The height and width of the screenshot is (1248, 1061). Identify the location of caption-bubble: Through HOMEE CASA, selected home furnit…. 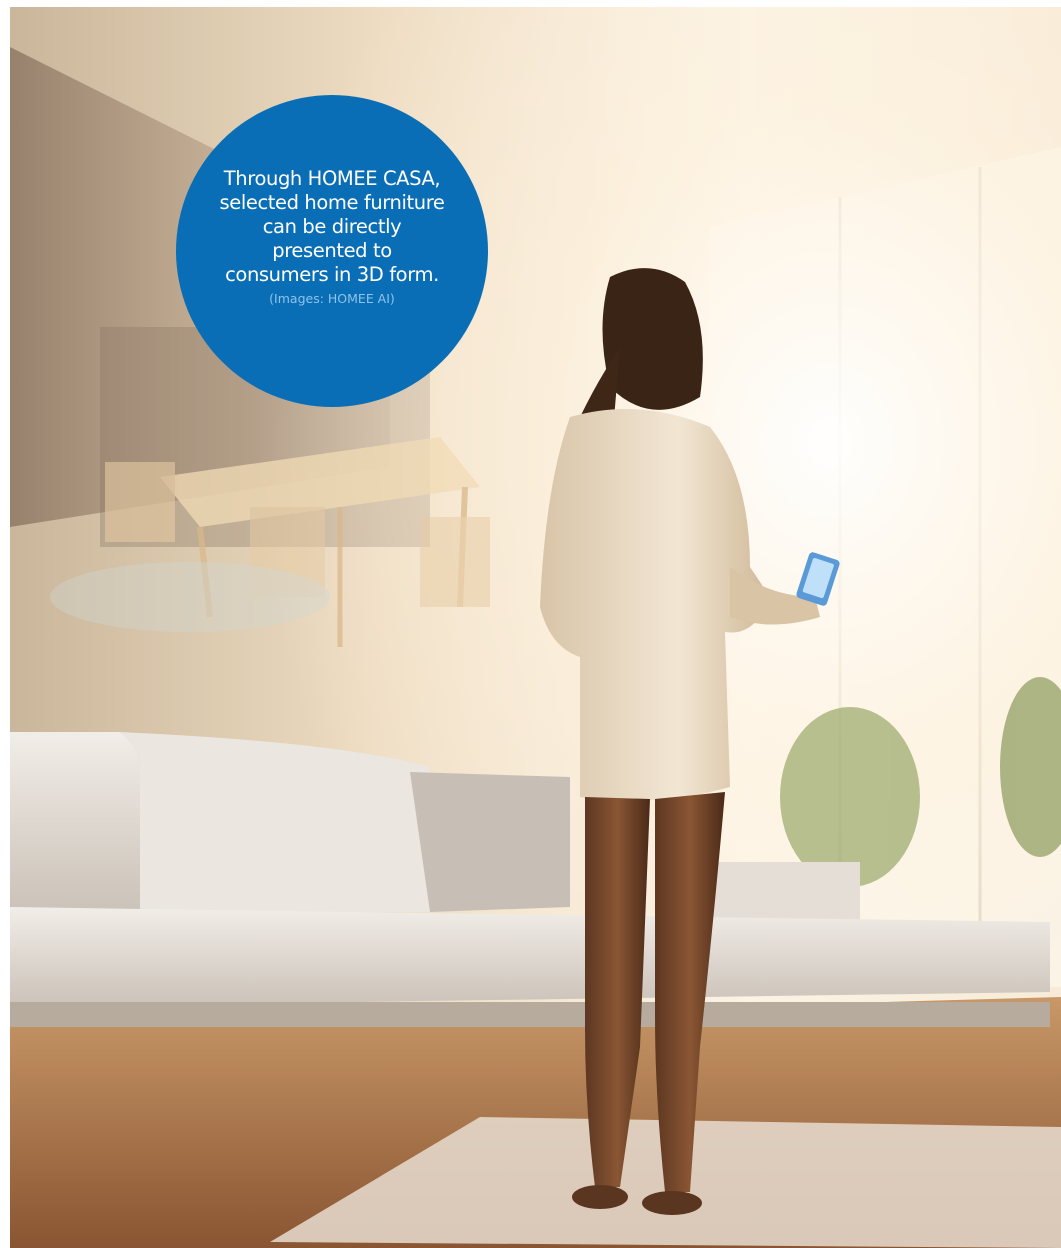
(332, 251).